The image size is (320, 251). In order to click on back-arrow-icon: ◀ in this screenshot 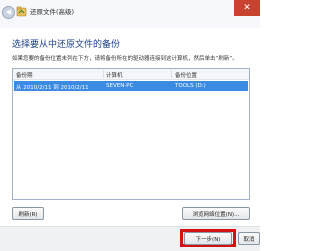, I will do `click(8, 12)`.